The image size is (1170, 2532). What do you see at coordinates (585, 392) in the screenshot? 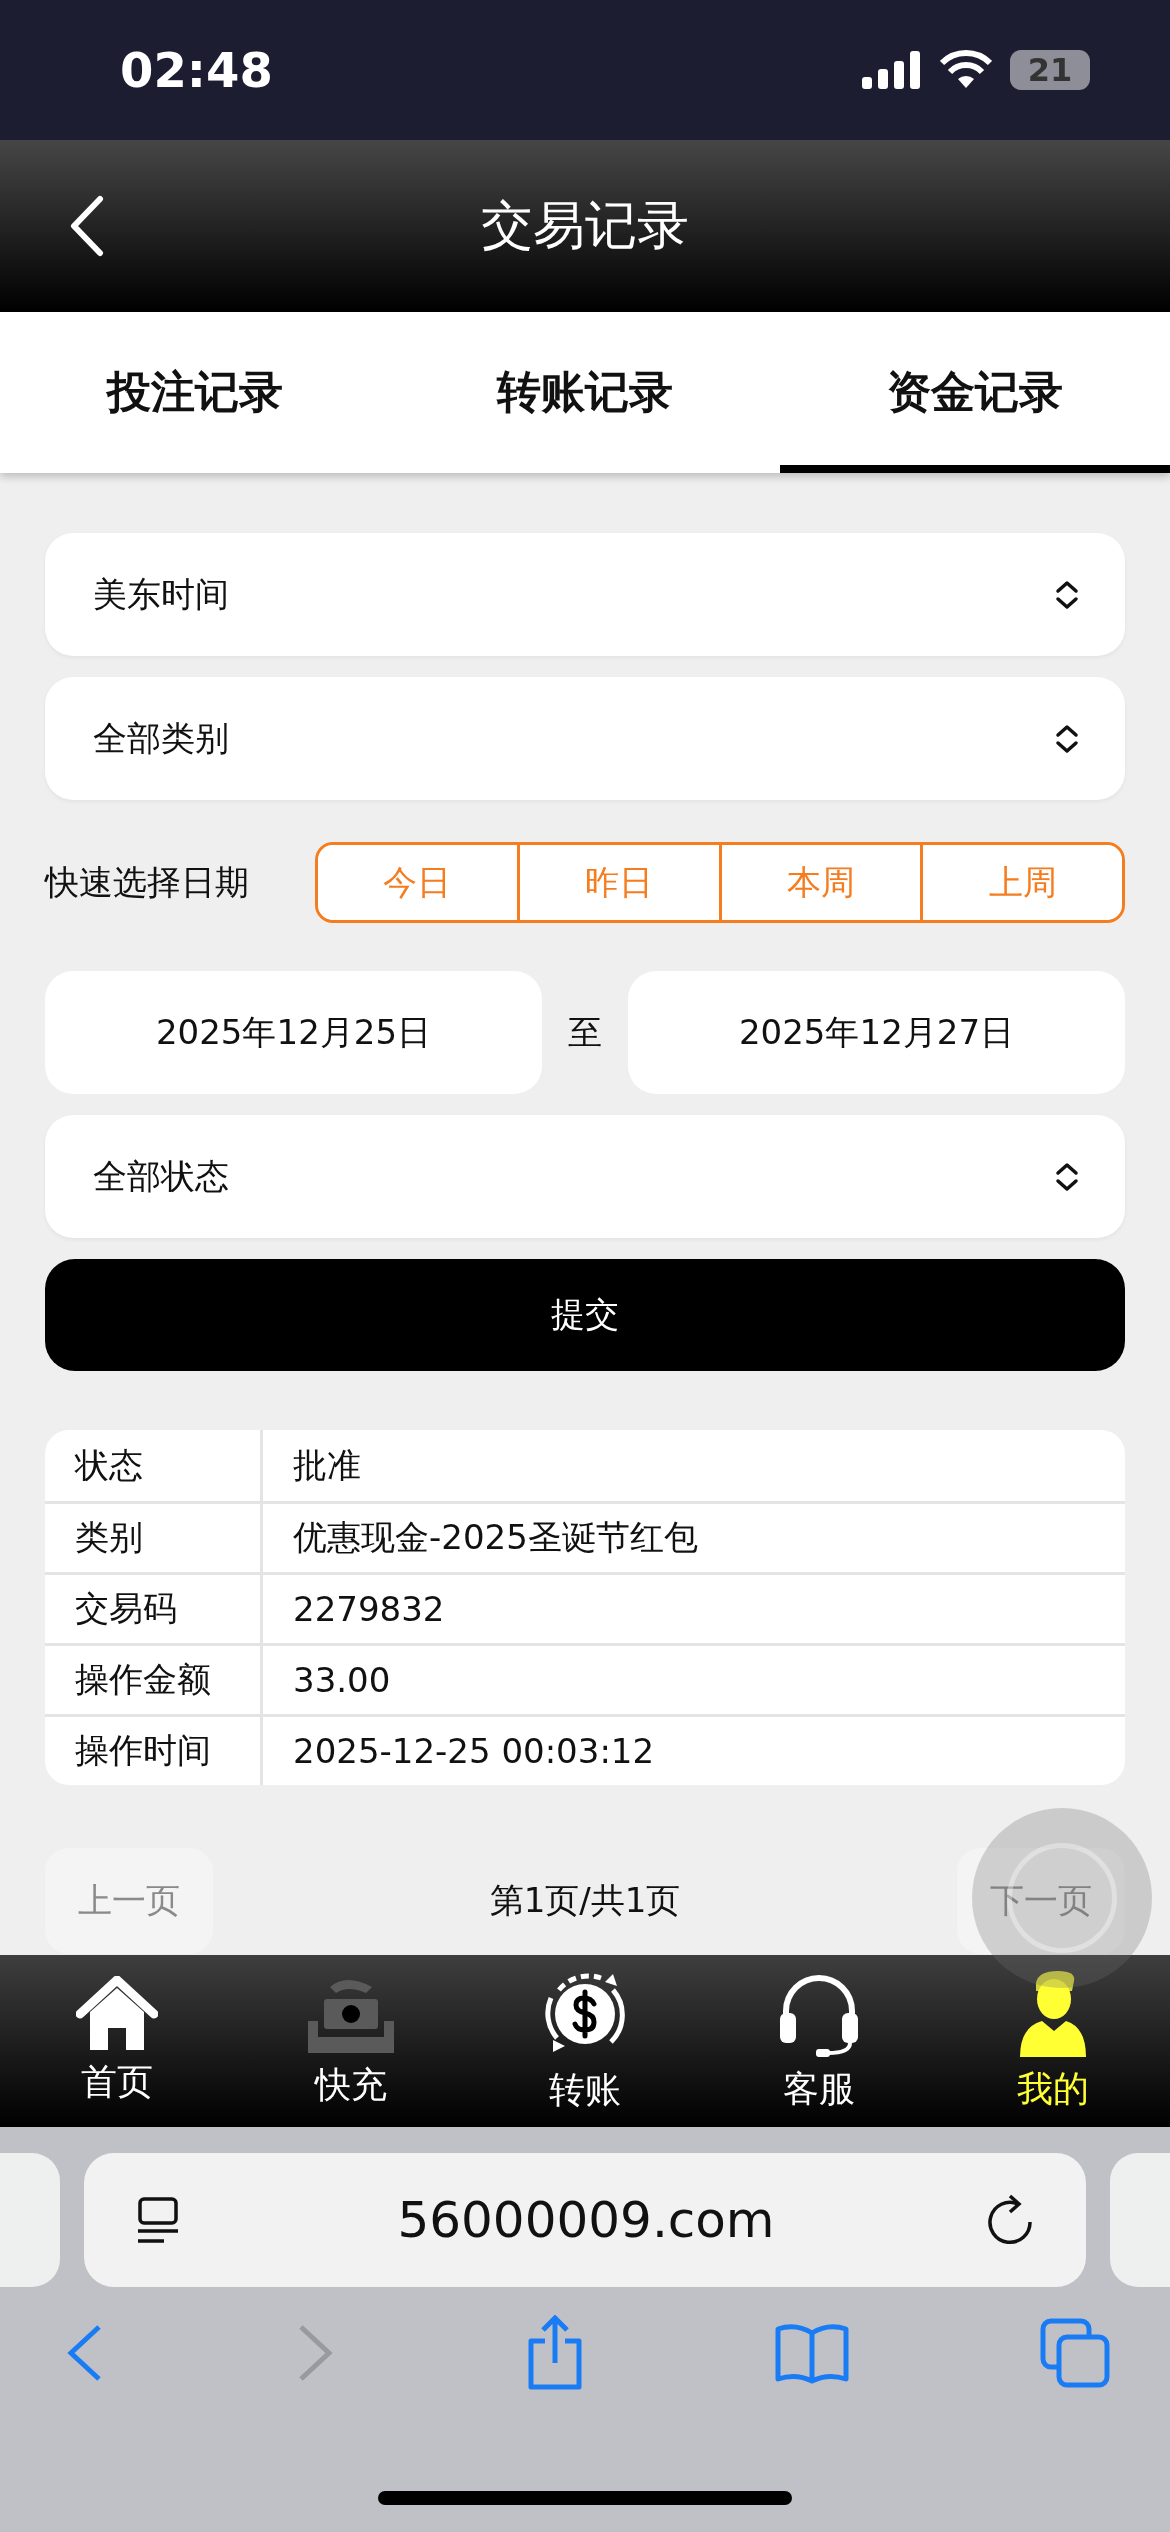
I see `tab: 转账记录` at bounding box center [585, 392].